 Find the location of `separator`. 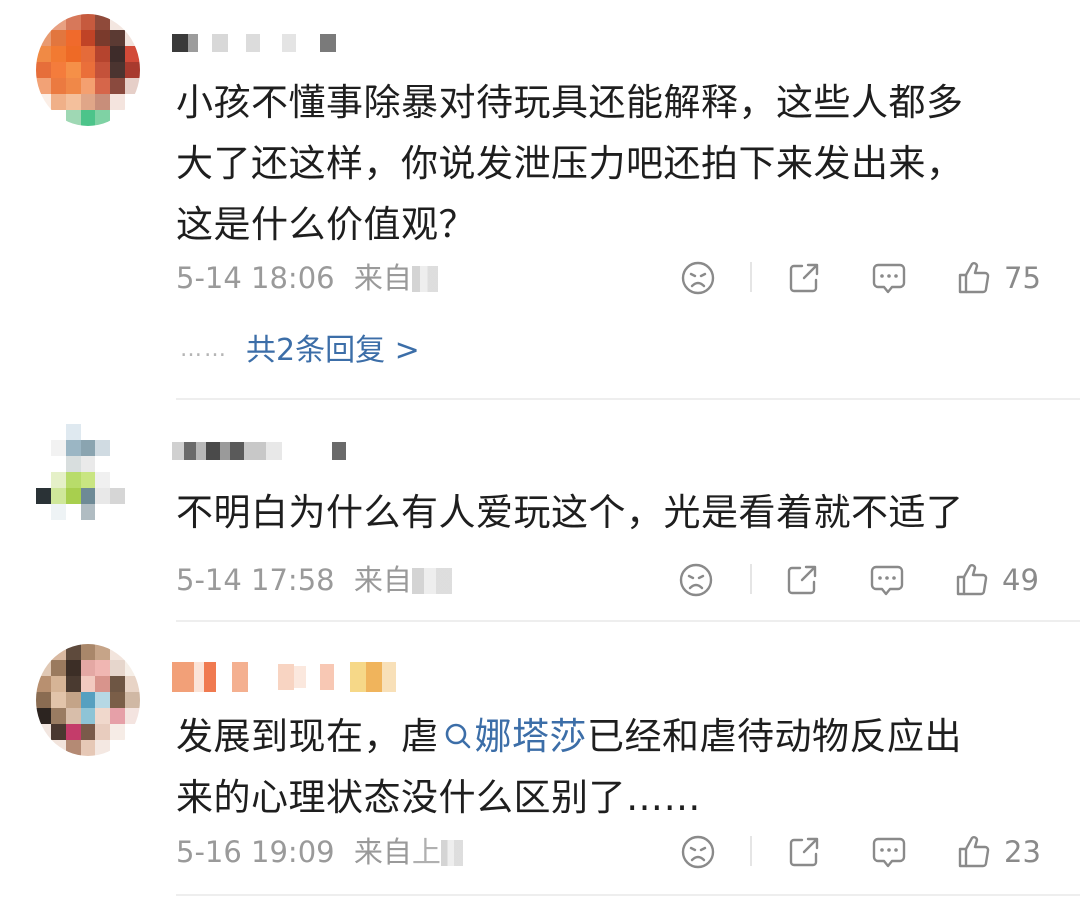

separator is located at coordinates (628, 895).